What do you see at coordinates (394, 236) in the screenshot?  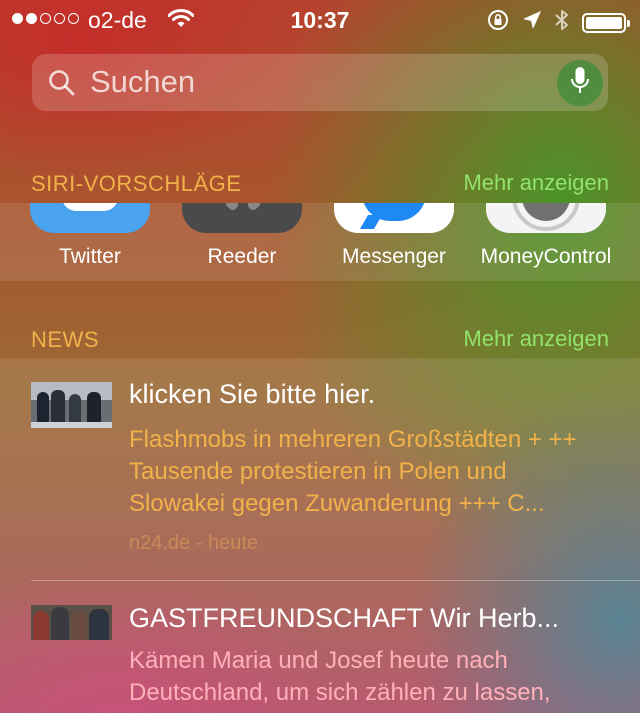 I see `app-messenger: Messenger` at bounding box center [394, 236].